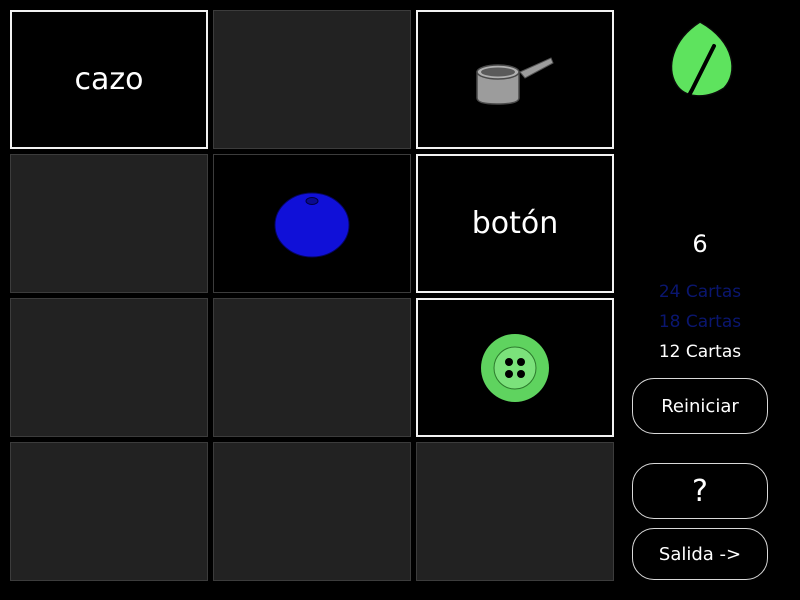 Image resolution: width=800 pixels, height=600 pixels. I want to click on card-blueberry, so click(312, 223).